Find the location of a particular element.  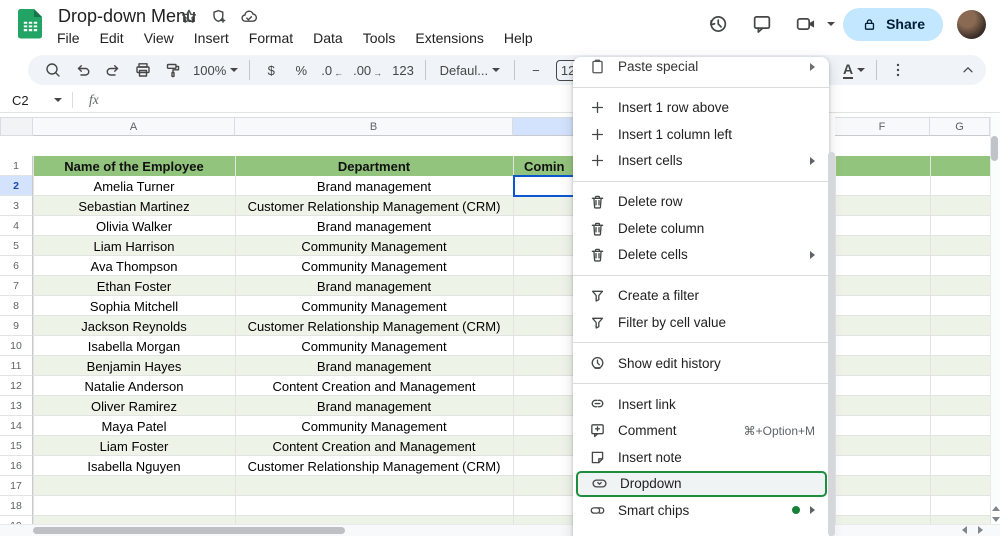

row-header-16: 16 is located at coordinates (16, 466).